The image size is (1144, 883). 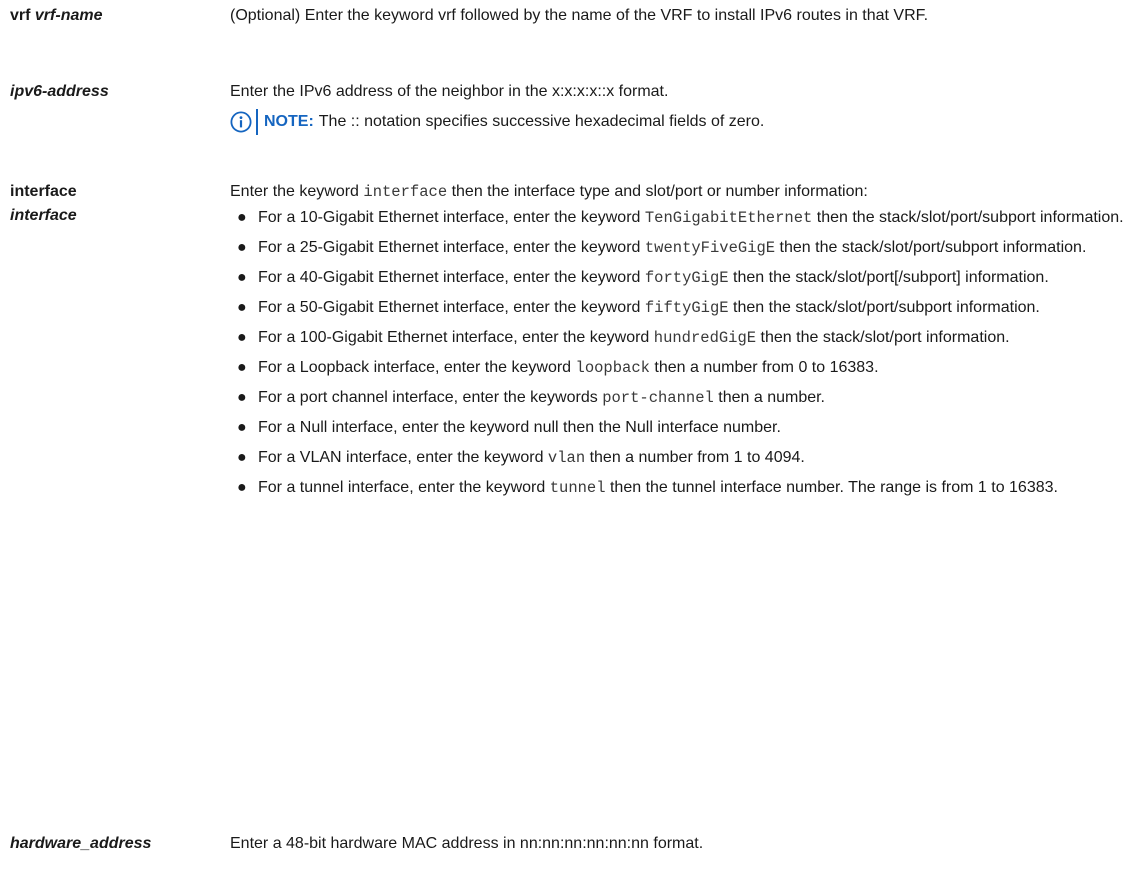 I want to click on intro-code: interface, so click(x=405, y=192).